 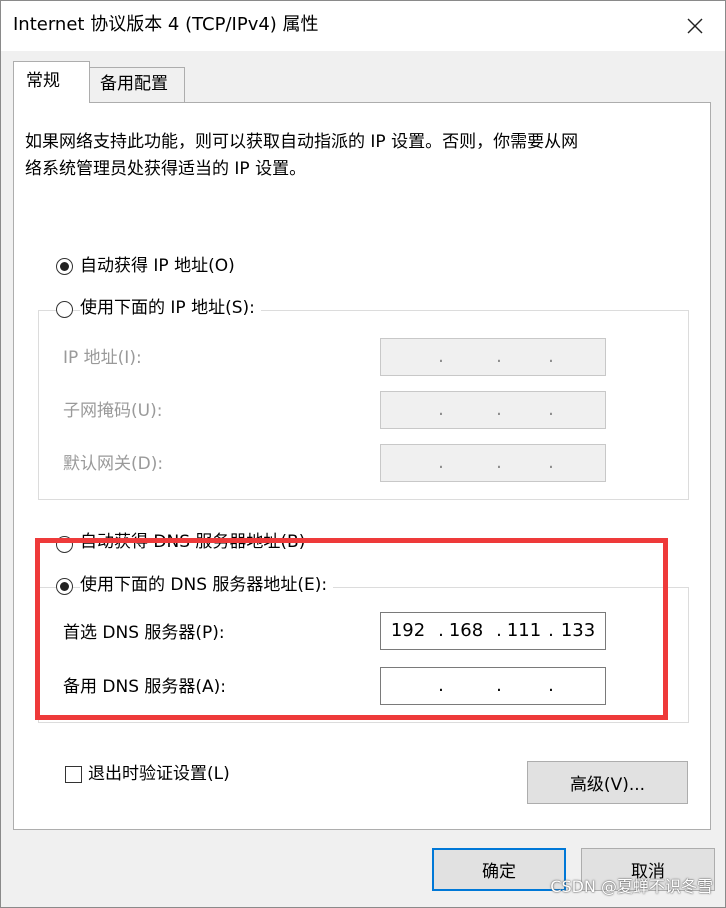 What do you see at coordinates (145, 687) in the screenshot?
I see `label-alternate-dns: 备用 DNS 服务器(A):` at bounding box center [145, 687].